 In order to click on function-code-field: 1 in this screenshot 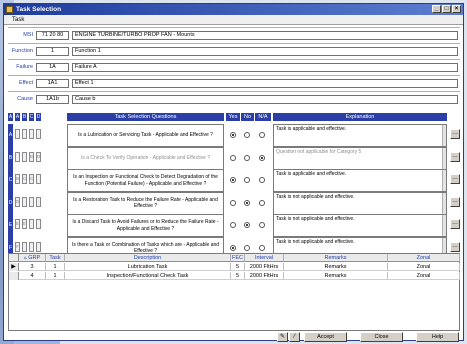, I will do `click(52, 51)`.